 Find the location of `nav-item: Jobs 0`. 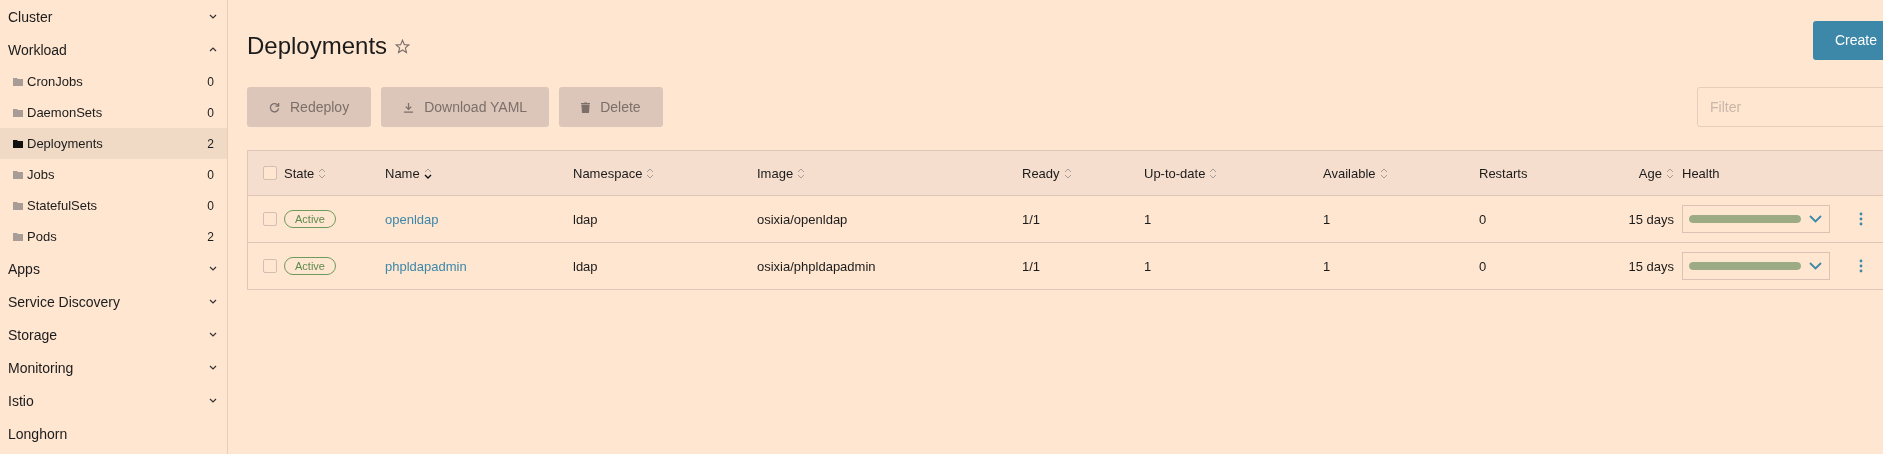

nav-item: Jobs 0 is located at coordinates (113, 174).